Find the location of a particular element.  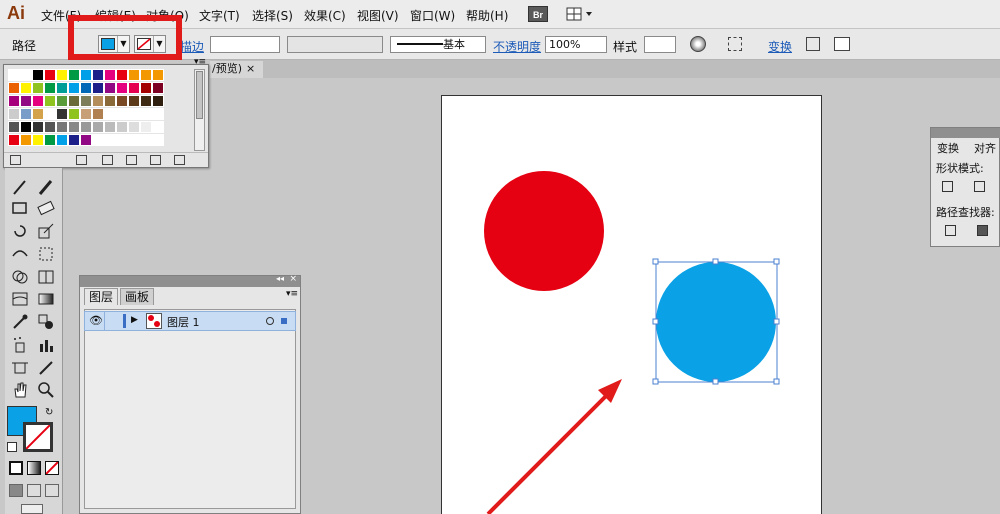

width-tool is located at coordinates (20, 254).